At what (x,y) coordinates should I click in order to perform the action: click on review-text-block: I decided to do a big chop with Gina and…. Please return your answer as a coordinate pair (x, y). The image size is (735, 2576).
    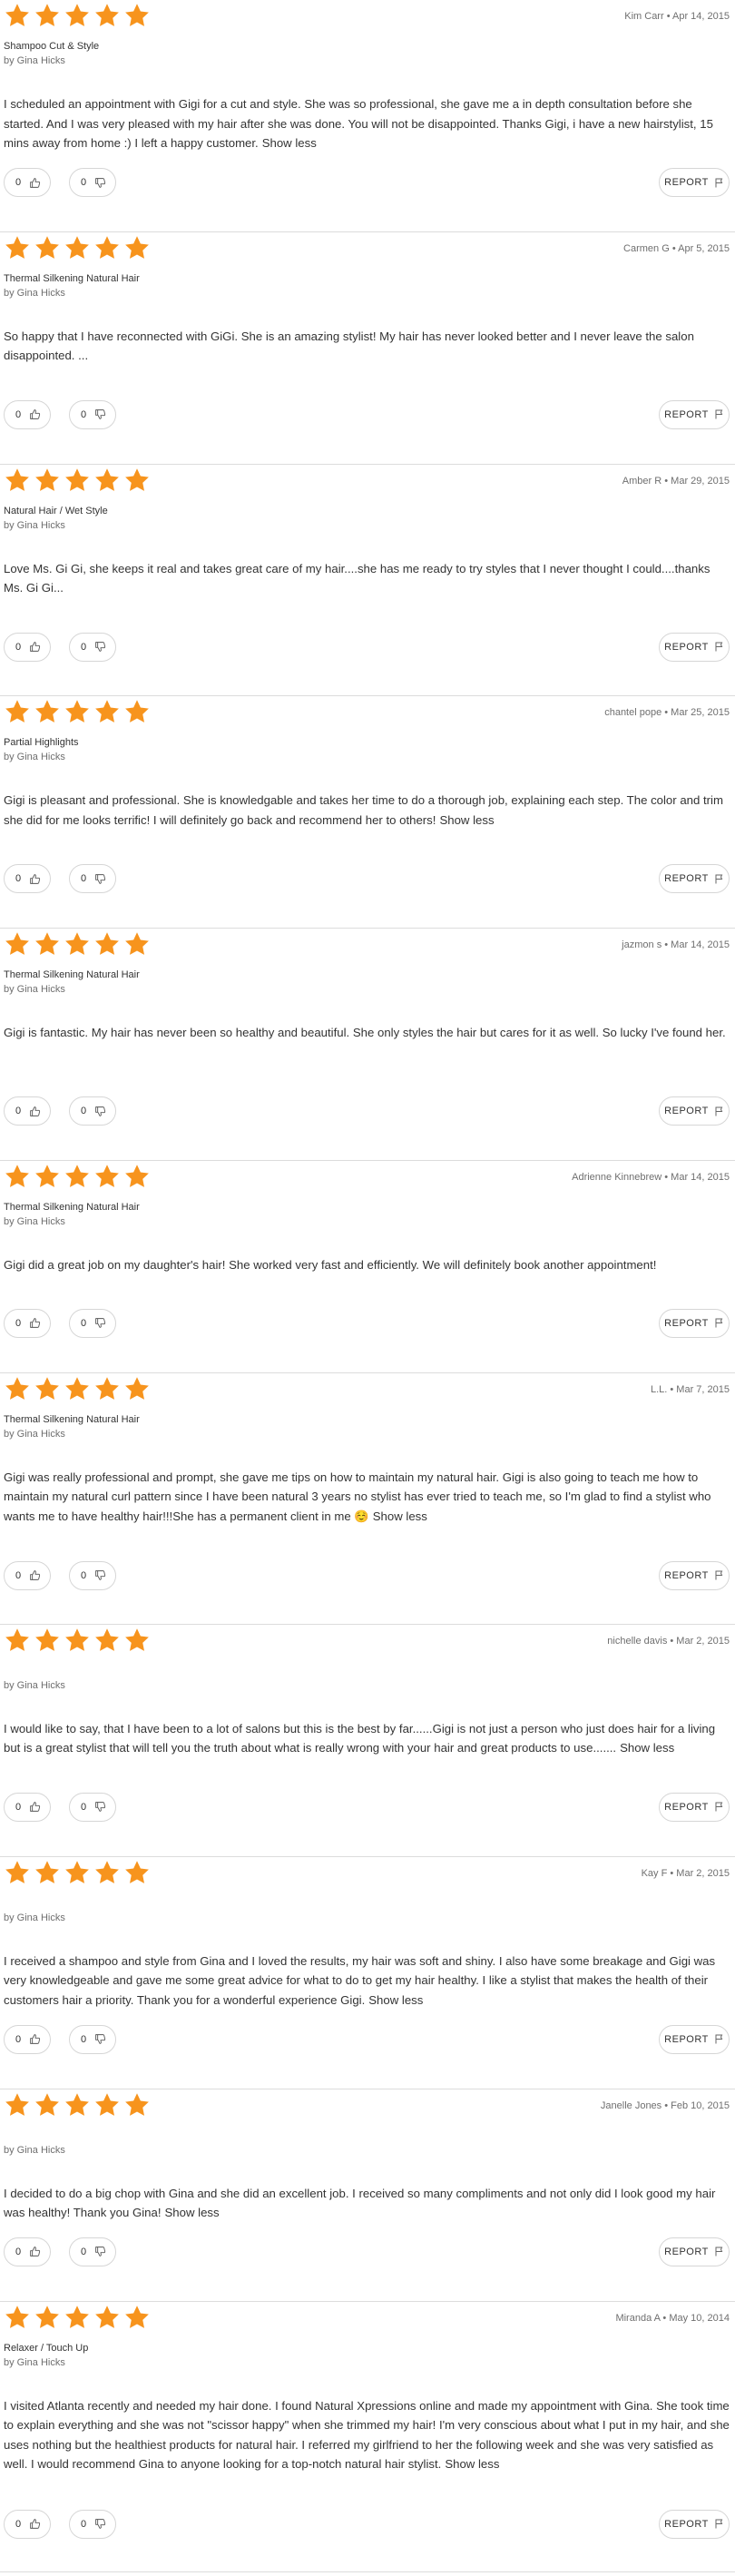
    Looking at the image, I should click on (367, 2203).